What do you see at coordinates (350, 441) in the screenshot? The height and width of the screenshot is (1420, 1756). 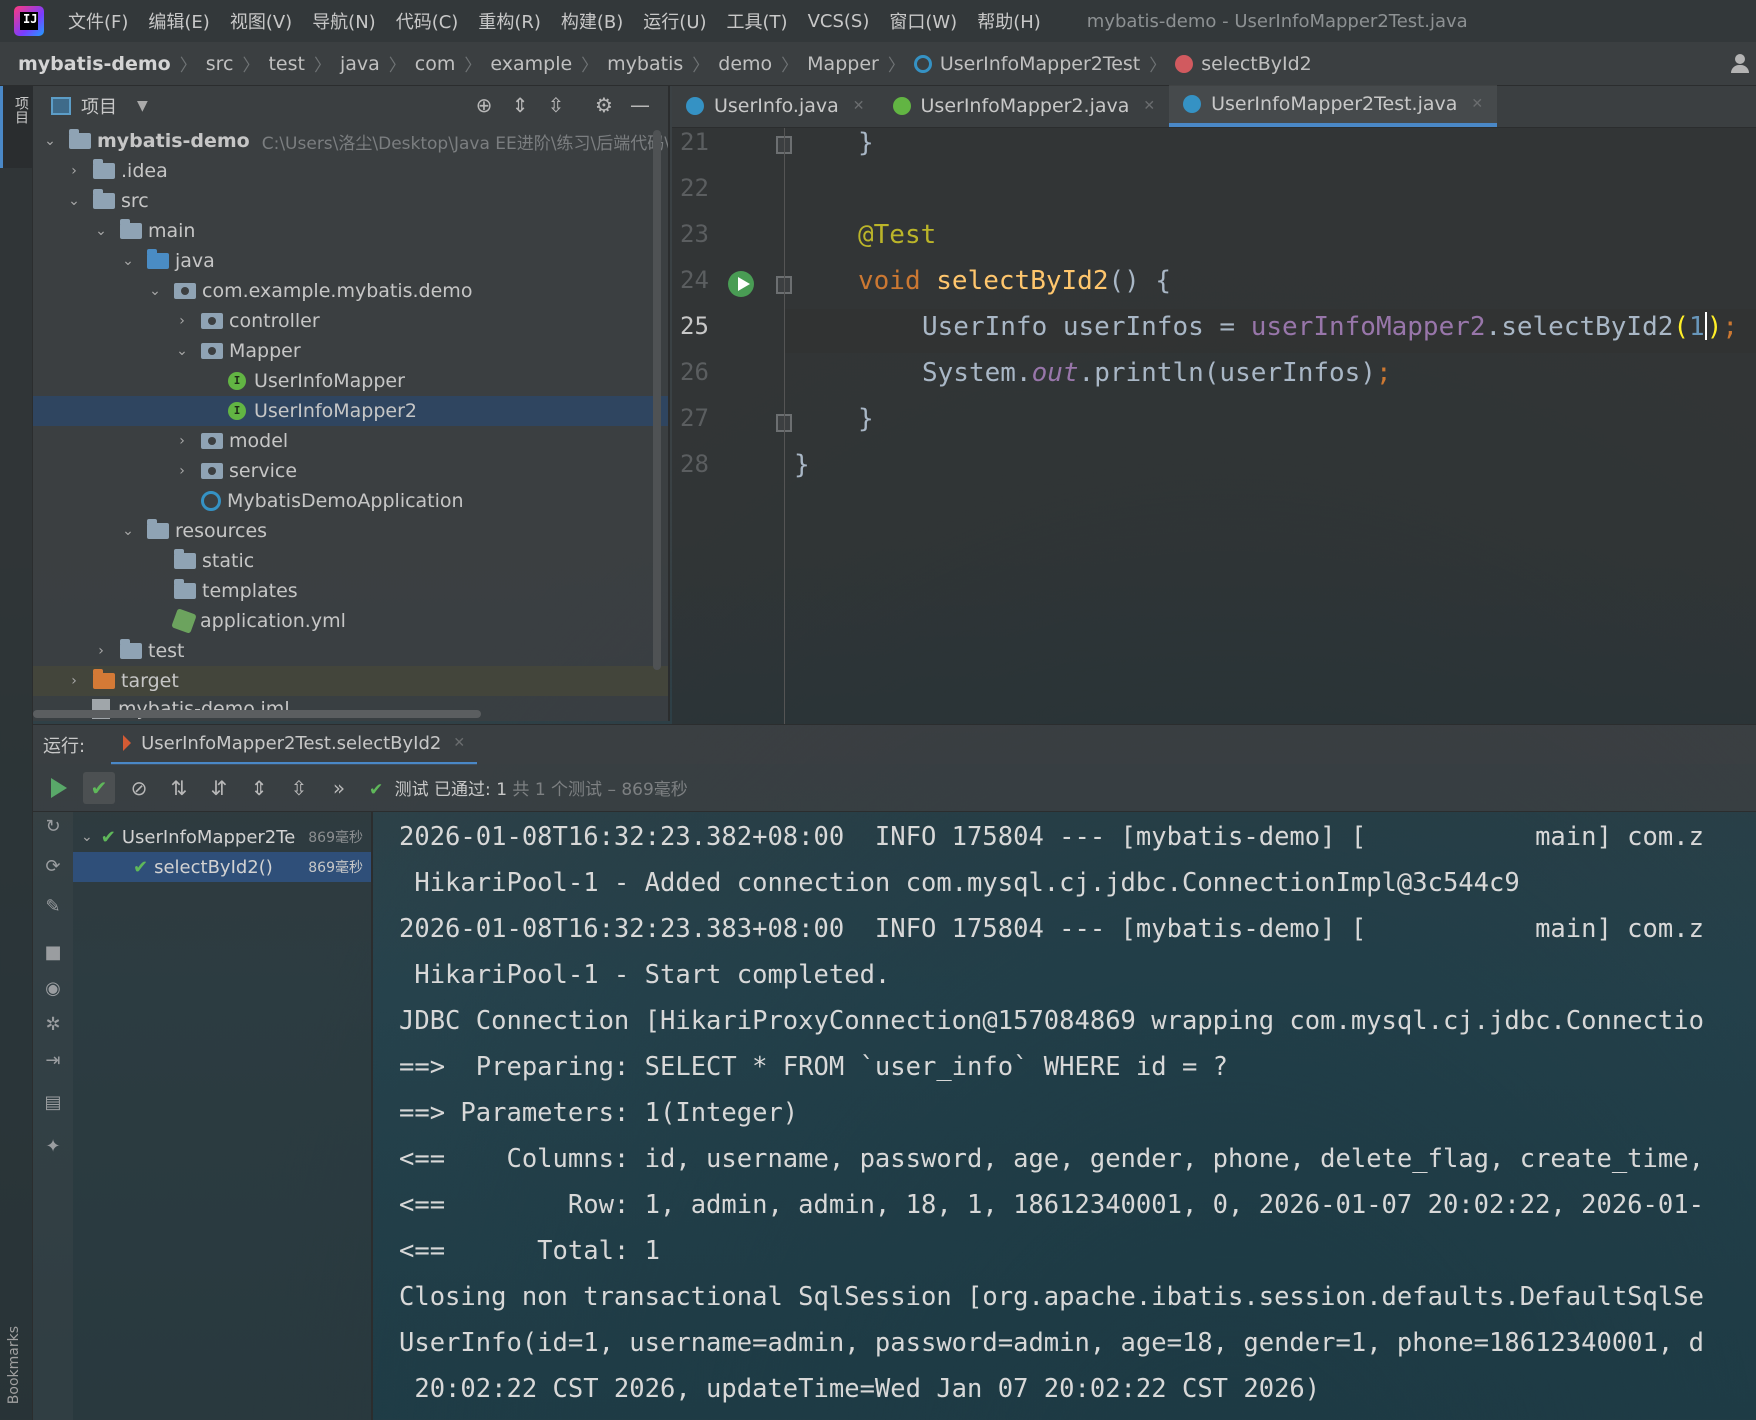 I see `tree-item-model: › model` at bounding box center [350, 441].